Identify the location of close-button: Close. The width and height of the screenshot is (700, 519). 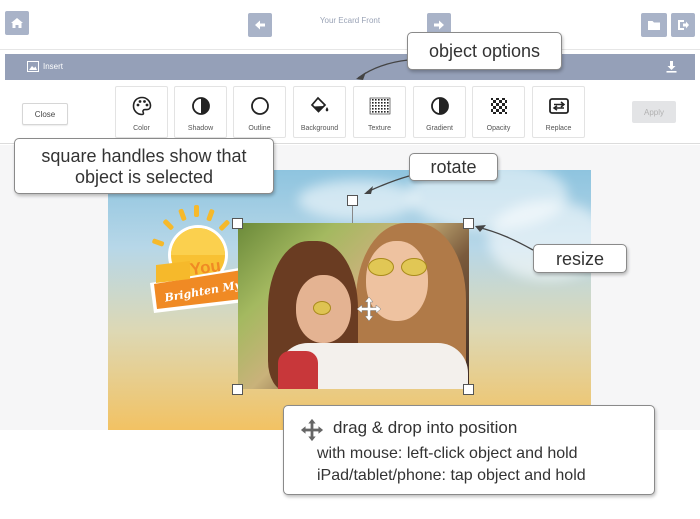
(45, 114).